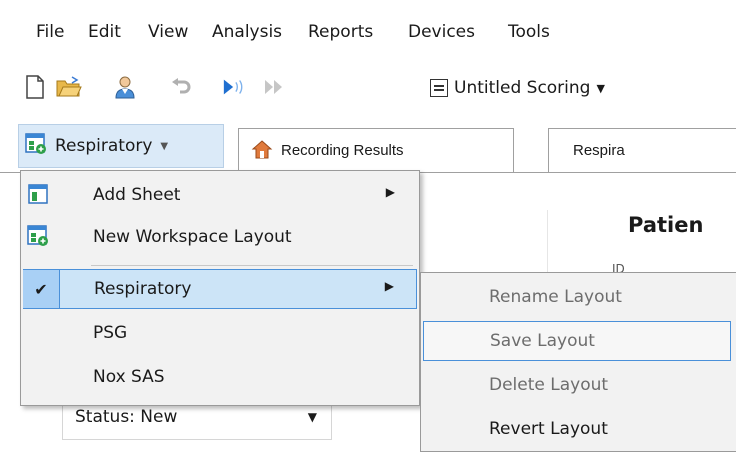  Describe the element at coordinates (342, 150) in the screenshot. I see `tab-label: Recording Results` at that location.